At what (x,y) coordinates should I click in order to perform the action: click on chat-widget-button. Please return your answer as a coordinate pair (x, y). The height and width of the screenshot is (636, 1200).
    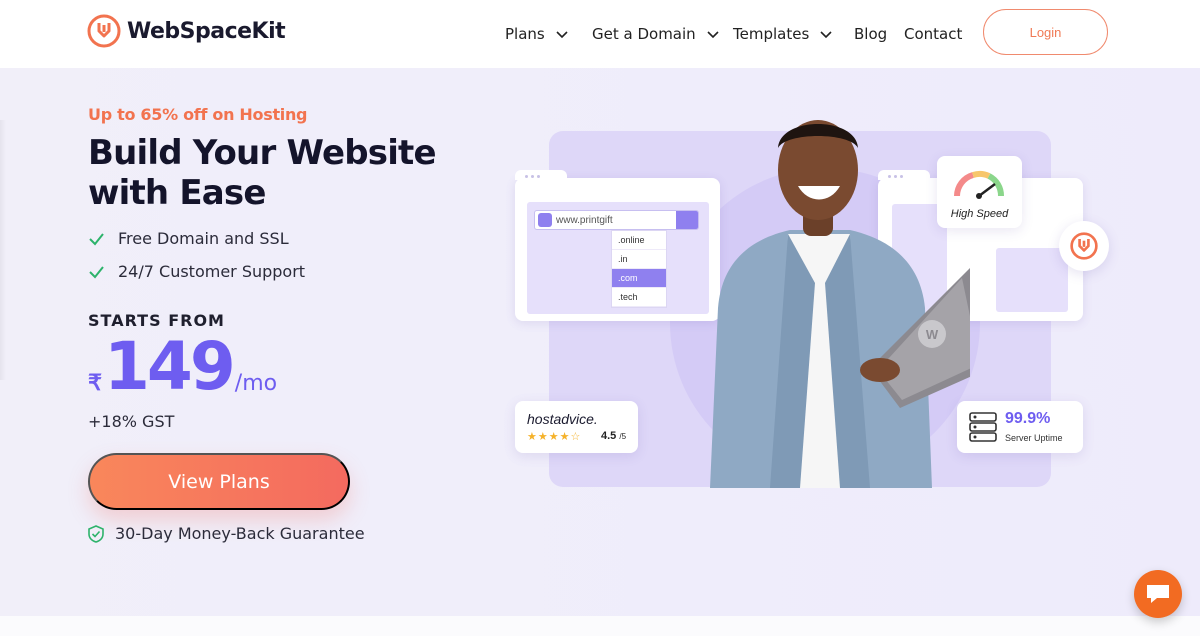
    Looking at the image, I should click on (1158, 594).